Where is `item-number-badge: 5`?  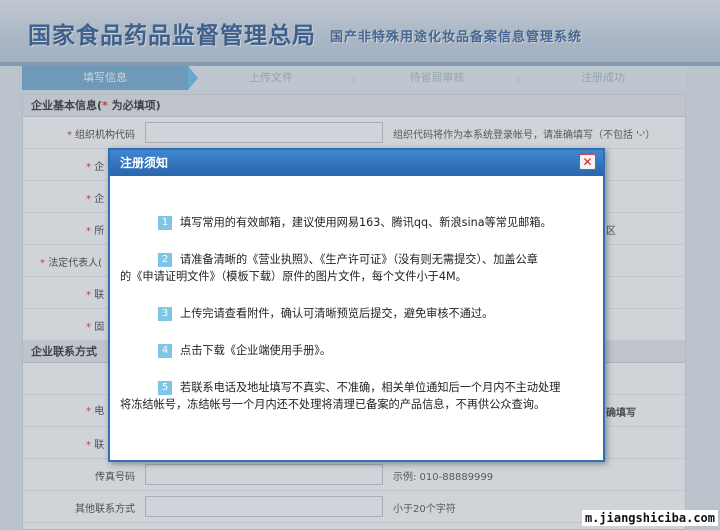
item-number-badge: 5 is located at coordinates (165, 388).